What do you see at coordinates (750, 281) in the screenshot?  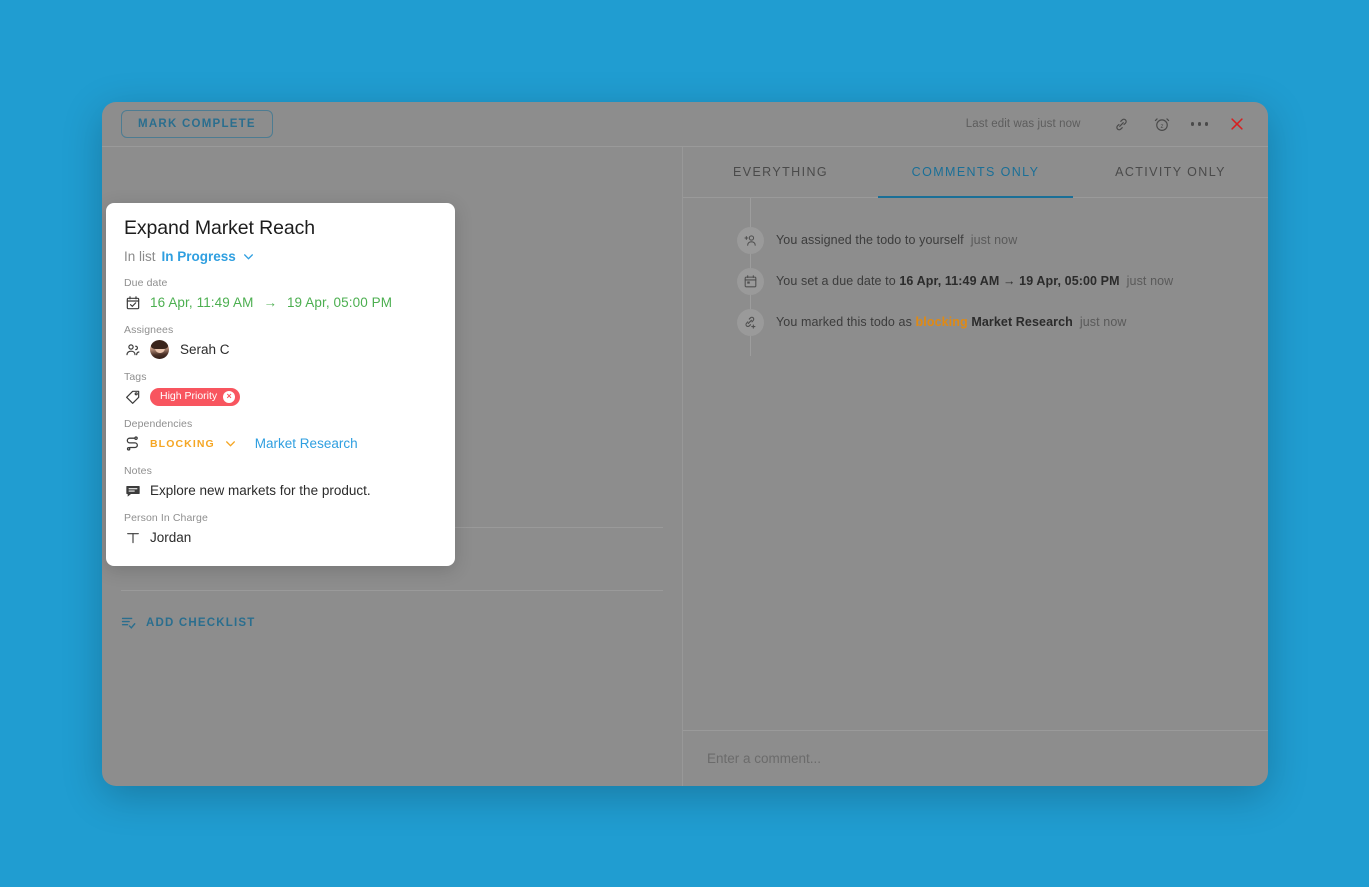 I see `calendar-icon` at bounding box center [750, 281].